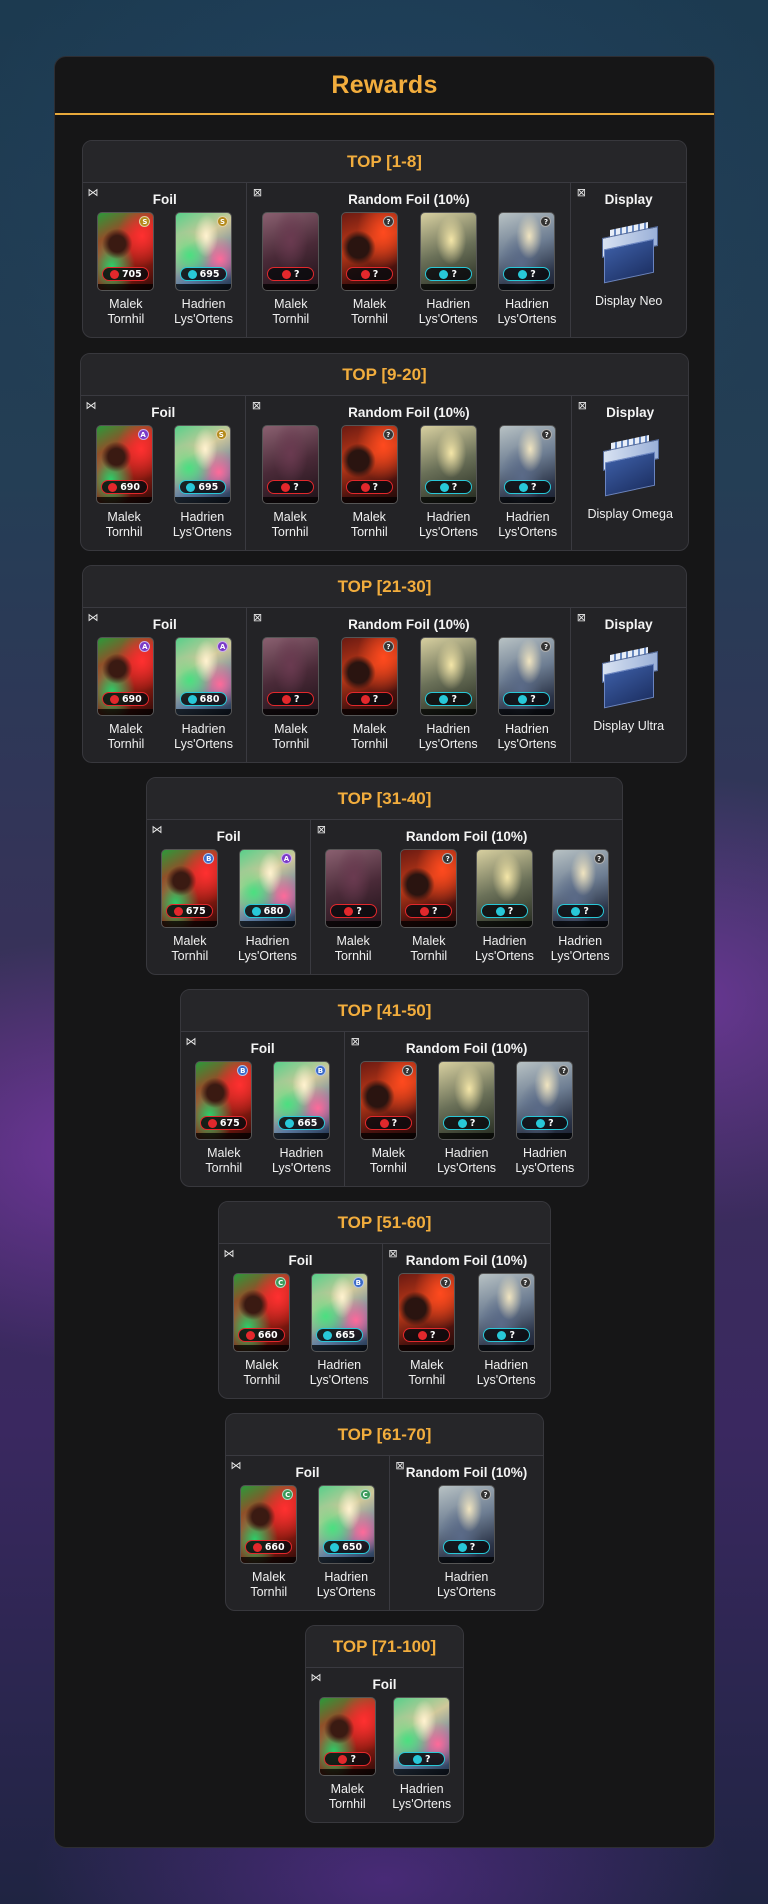 The height and width of the screenshot is (1904, 768). Describe the element at coordinates (346, 1542) in the screenshot. I see `card-item: C 650 Hadrien Lys'Ortens` at that location.